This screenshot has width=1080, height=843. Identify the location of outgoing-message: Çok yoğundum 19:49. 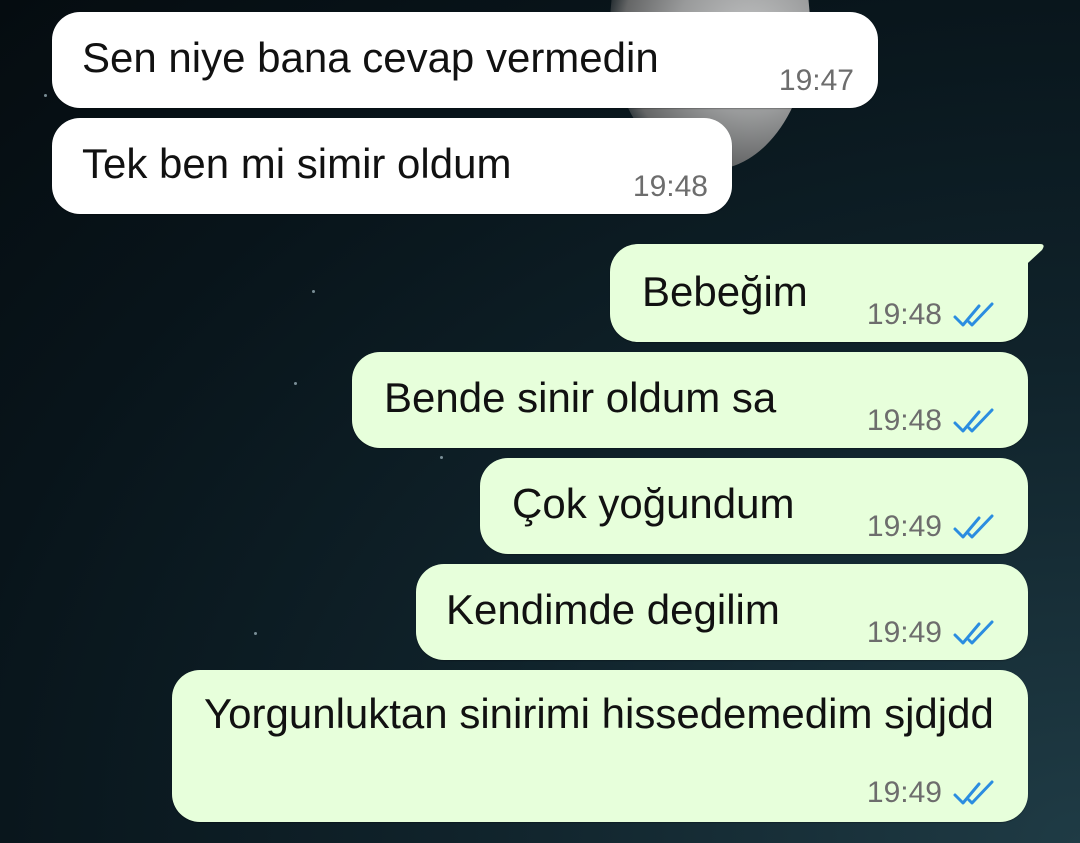
(754, 506).